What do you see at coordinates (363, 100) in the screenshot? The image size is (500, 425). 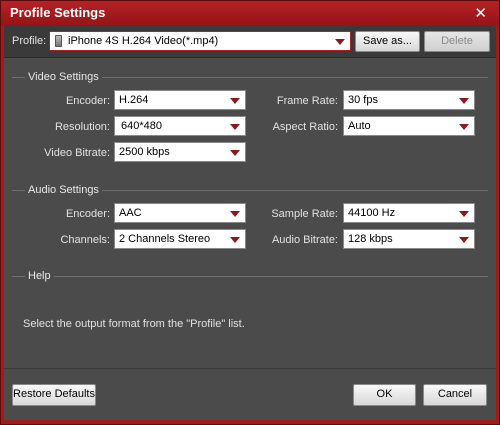 I see `frame-rate-value: 30 fps` at bounding box center [363, 100].